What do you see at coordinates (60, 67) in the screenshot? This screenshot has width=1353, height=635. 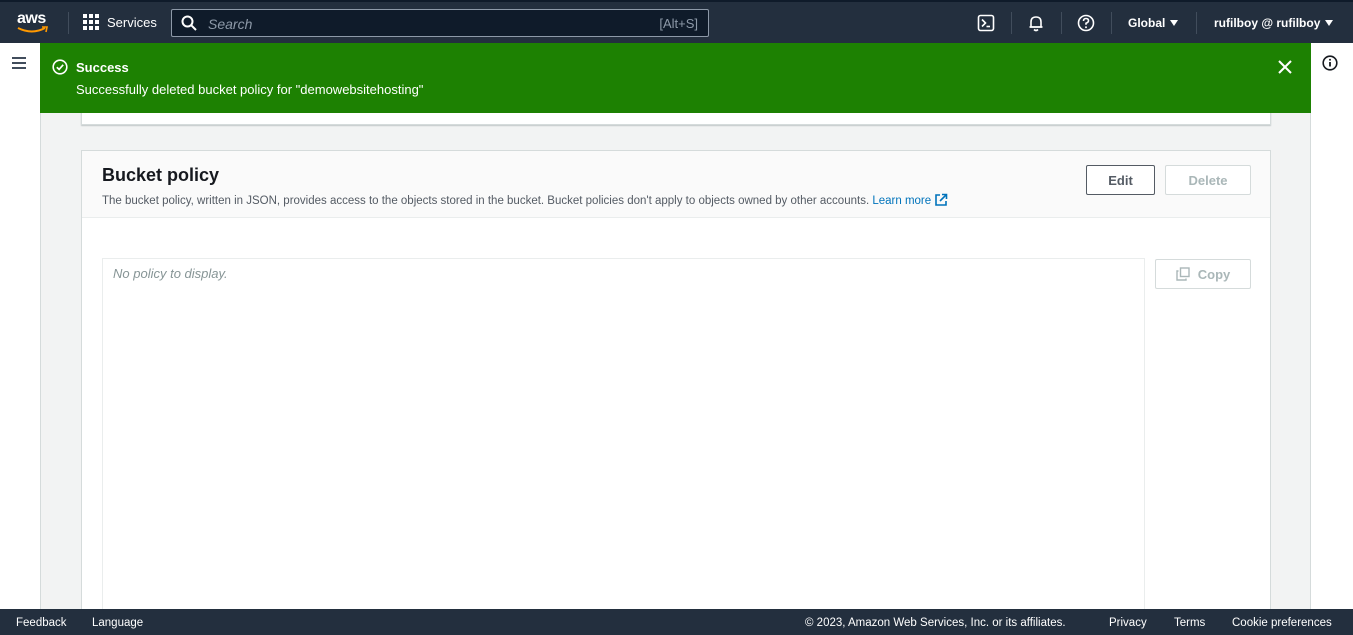 I see `success-check-icon` at bounding box center [60, 67].